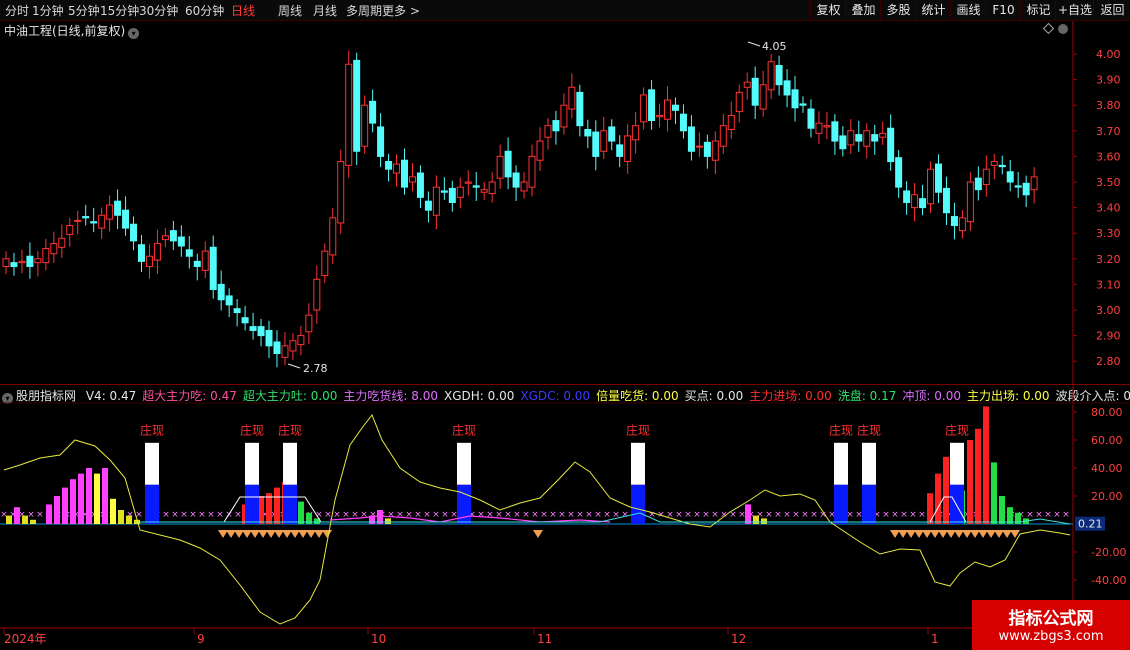 The image size is (1130, 650). What do you see at coordinates (957, 429) in the screenshot?
I see `marker-label: 庄现` at bounding box center [957, 429].